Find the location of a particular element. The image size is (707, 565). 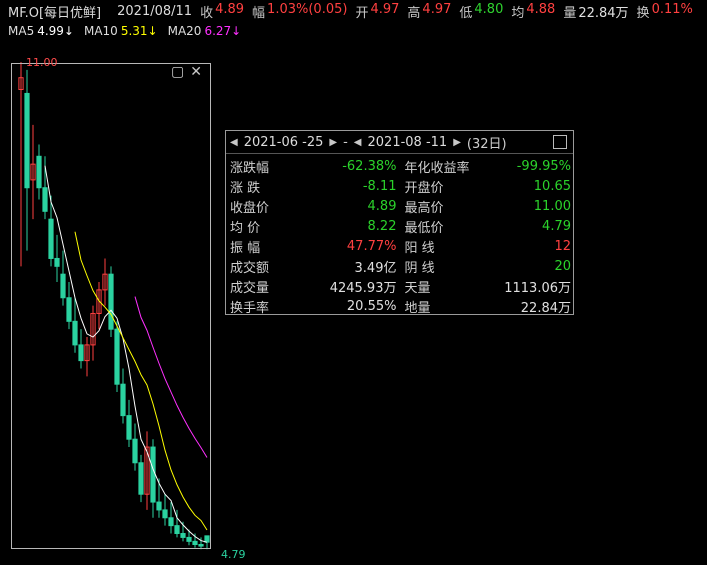

stats-value: 4.79 is located at coordinates (556, 226).